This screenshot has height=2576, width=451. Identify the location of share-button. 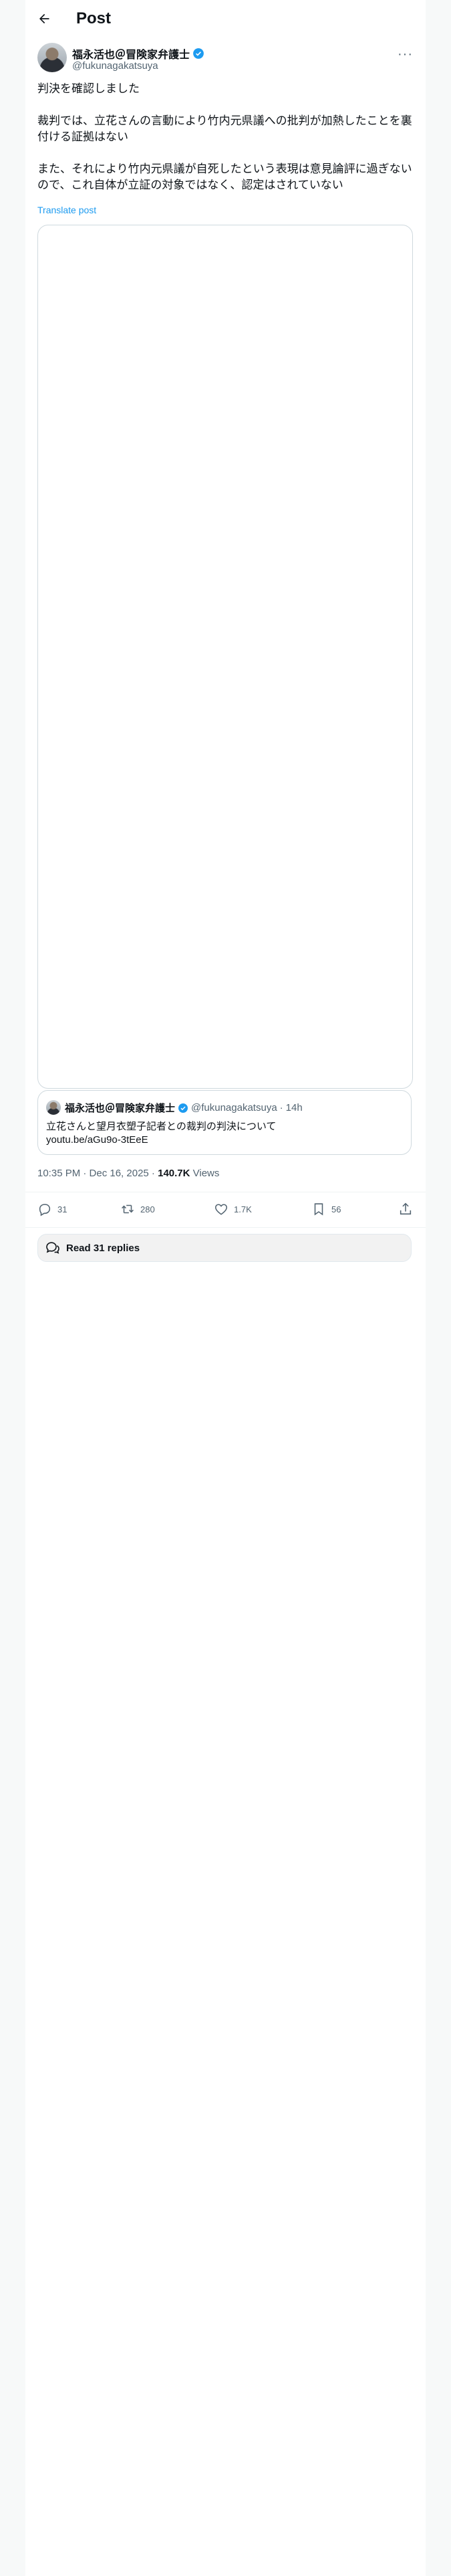
(405, 1209).